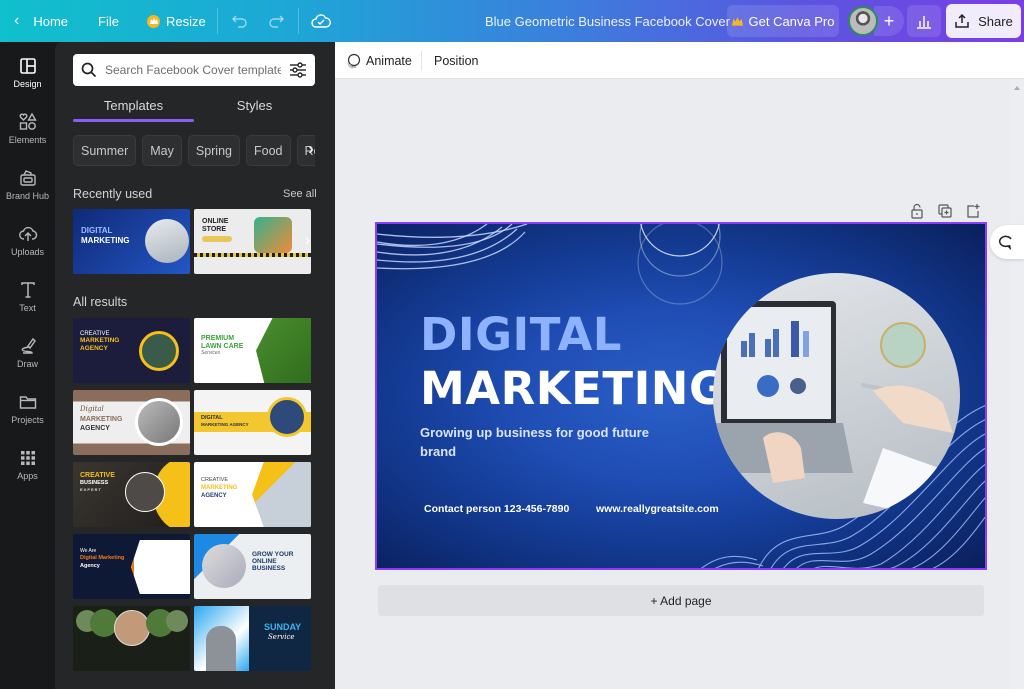 The height and width of the screenshot is (689, 1024). I want to click on lock-page-button, so click(917, 211).